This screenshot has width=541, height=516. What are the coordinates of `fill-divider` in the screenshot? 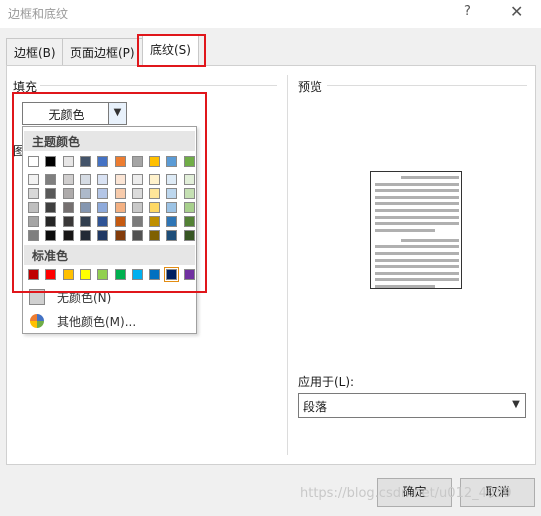 It's located at (158, 85).